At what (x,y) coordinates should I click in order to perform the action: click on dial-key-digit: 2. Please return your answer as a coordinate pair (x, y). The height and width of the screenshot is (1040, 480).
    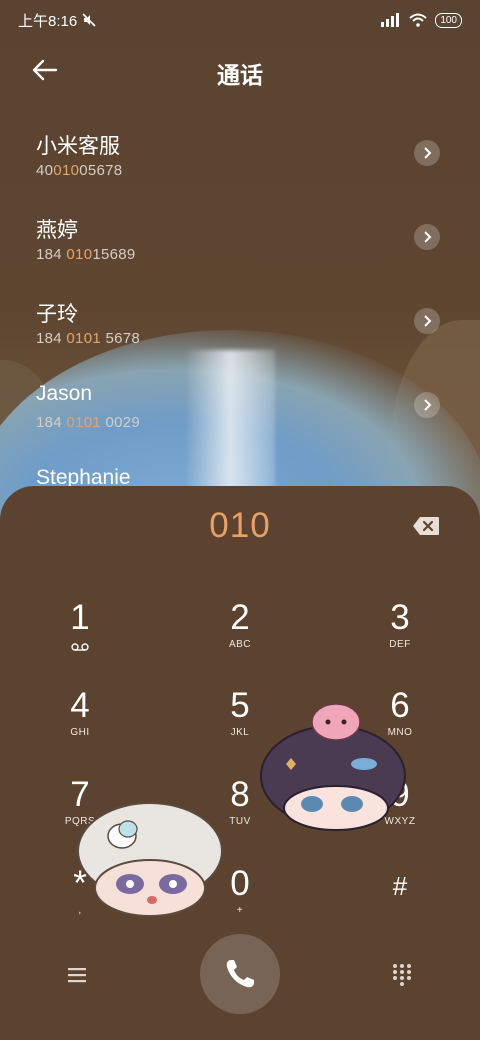
    Looking at the image, I should click on (240, 617).